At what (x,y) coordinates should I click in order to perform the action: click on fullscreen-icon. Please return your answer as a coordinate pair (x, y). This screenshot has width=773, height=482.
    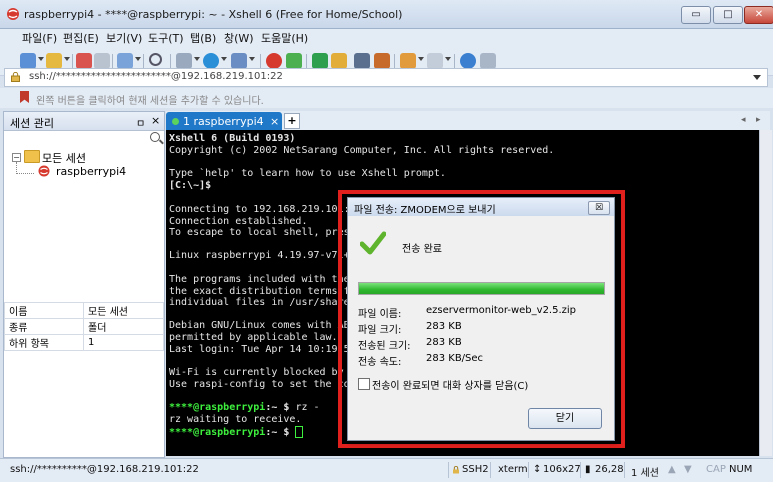
    Looking at the image, I should click on (320, 61).